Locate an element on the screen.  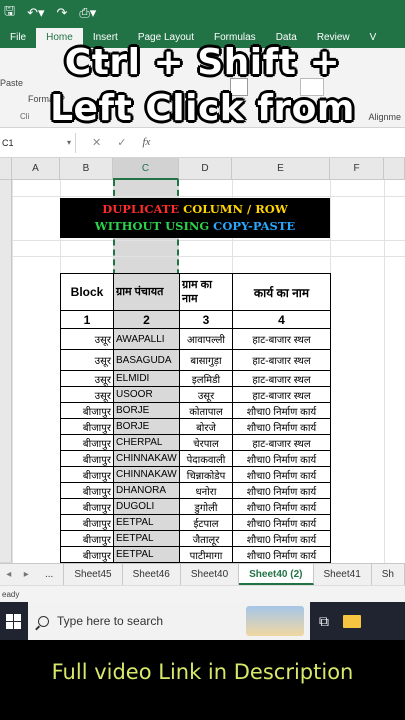
column-header-a: A is located at coordinates (36, 169).